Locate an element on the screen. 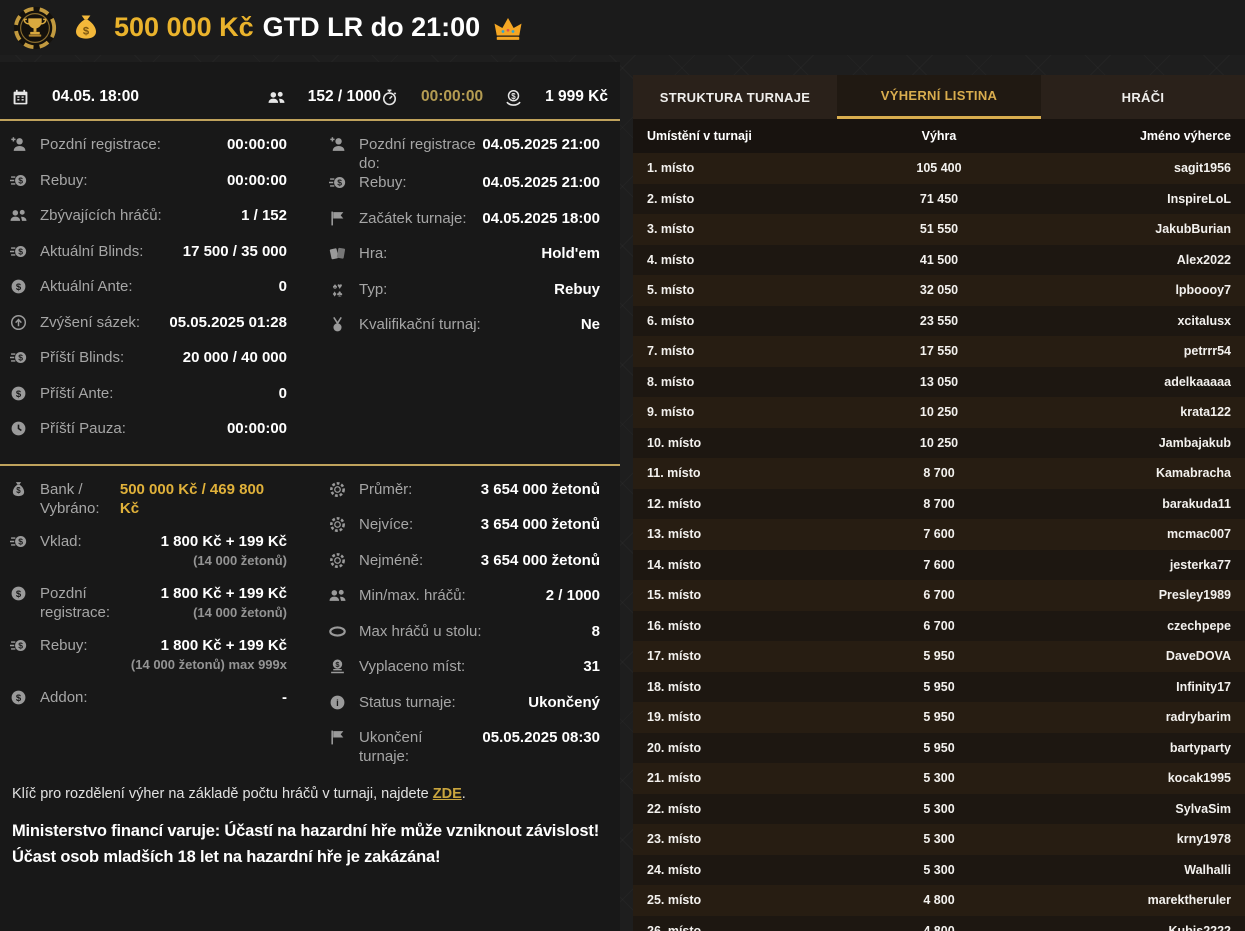  info-row: Průměr: 3 654 000 žetonů is located at coordinates (464, 498).